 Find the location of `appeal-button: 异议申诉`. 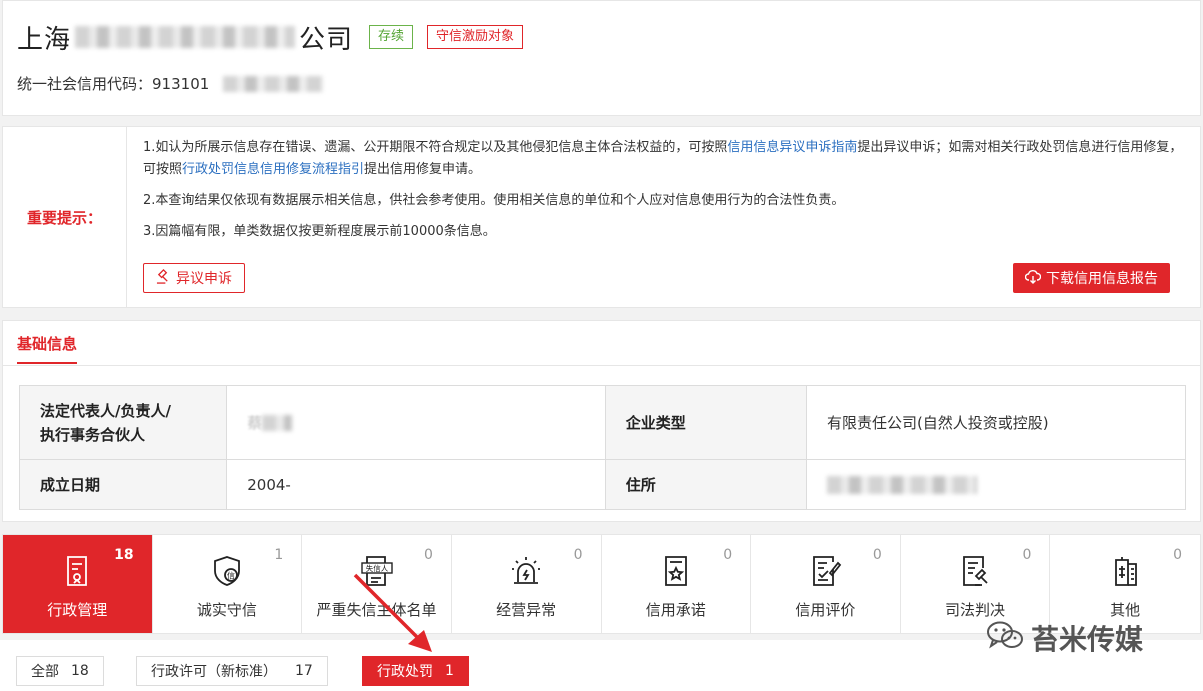

appeal-button: 异议申诉 is located at coordinates (194, 278).